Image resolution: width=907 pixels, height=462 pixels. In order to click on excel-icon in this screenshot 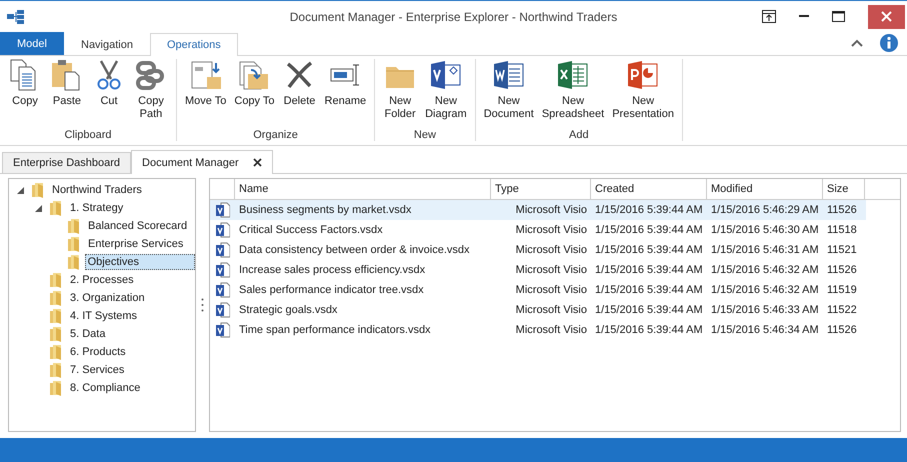, I will do `click(573, 75)`.